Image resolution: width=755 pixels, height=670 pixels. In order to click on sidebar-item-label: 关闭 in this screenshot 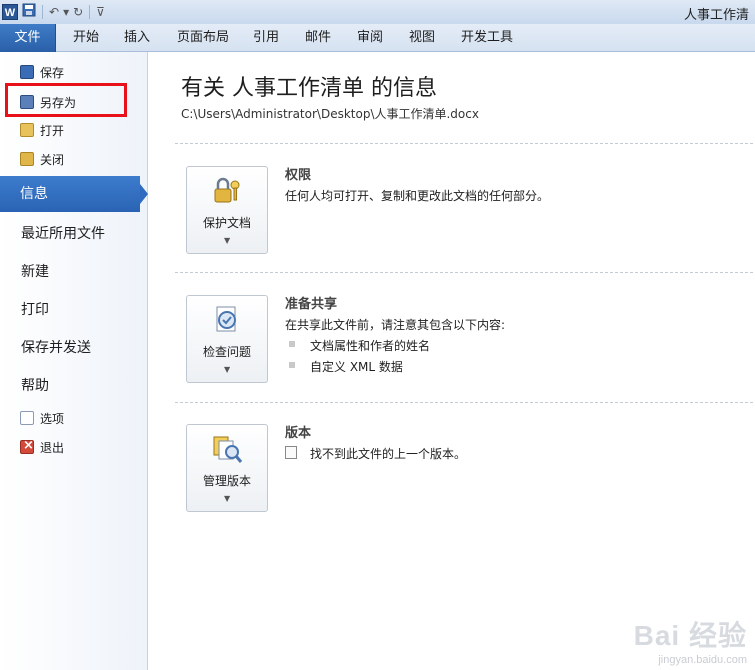, I will do `click(52, 159)`.